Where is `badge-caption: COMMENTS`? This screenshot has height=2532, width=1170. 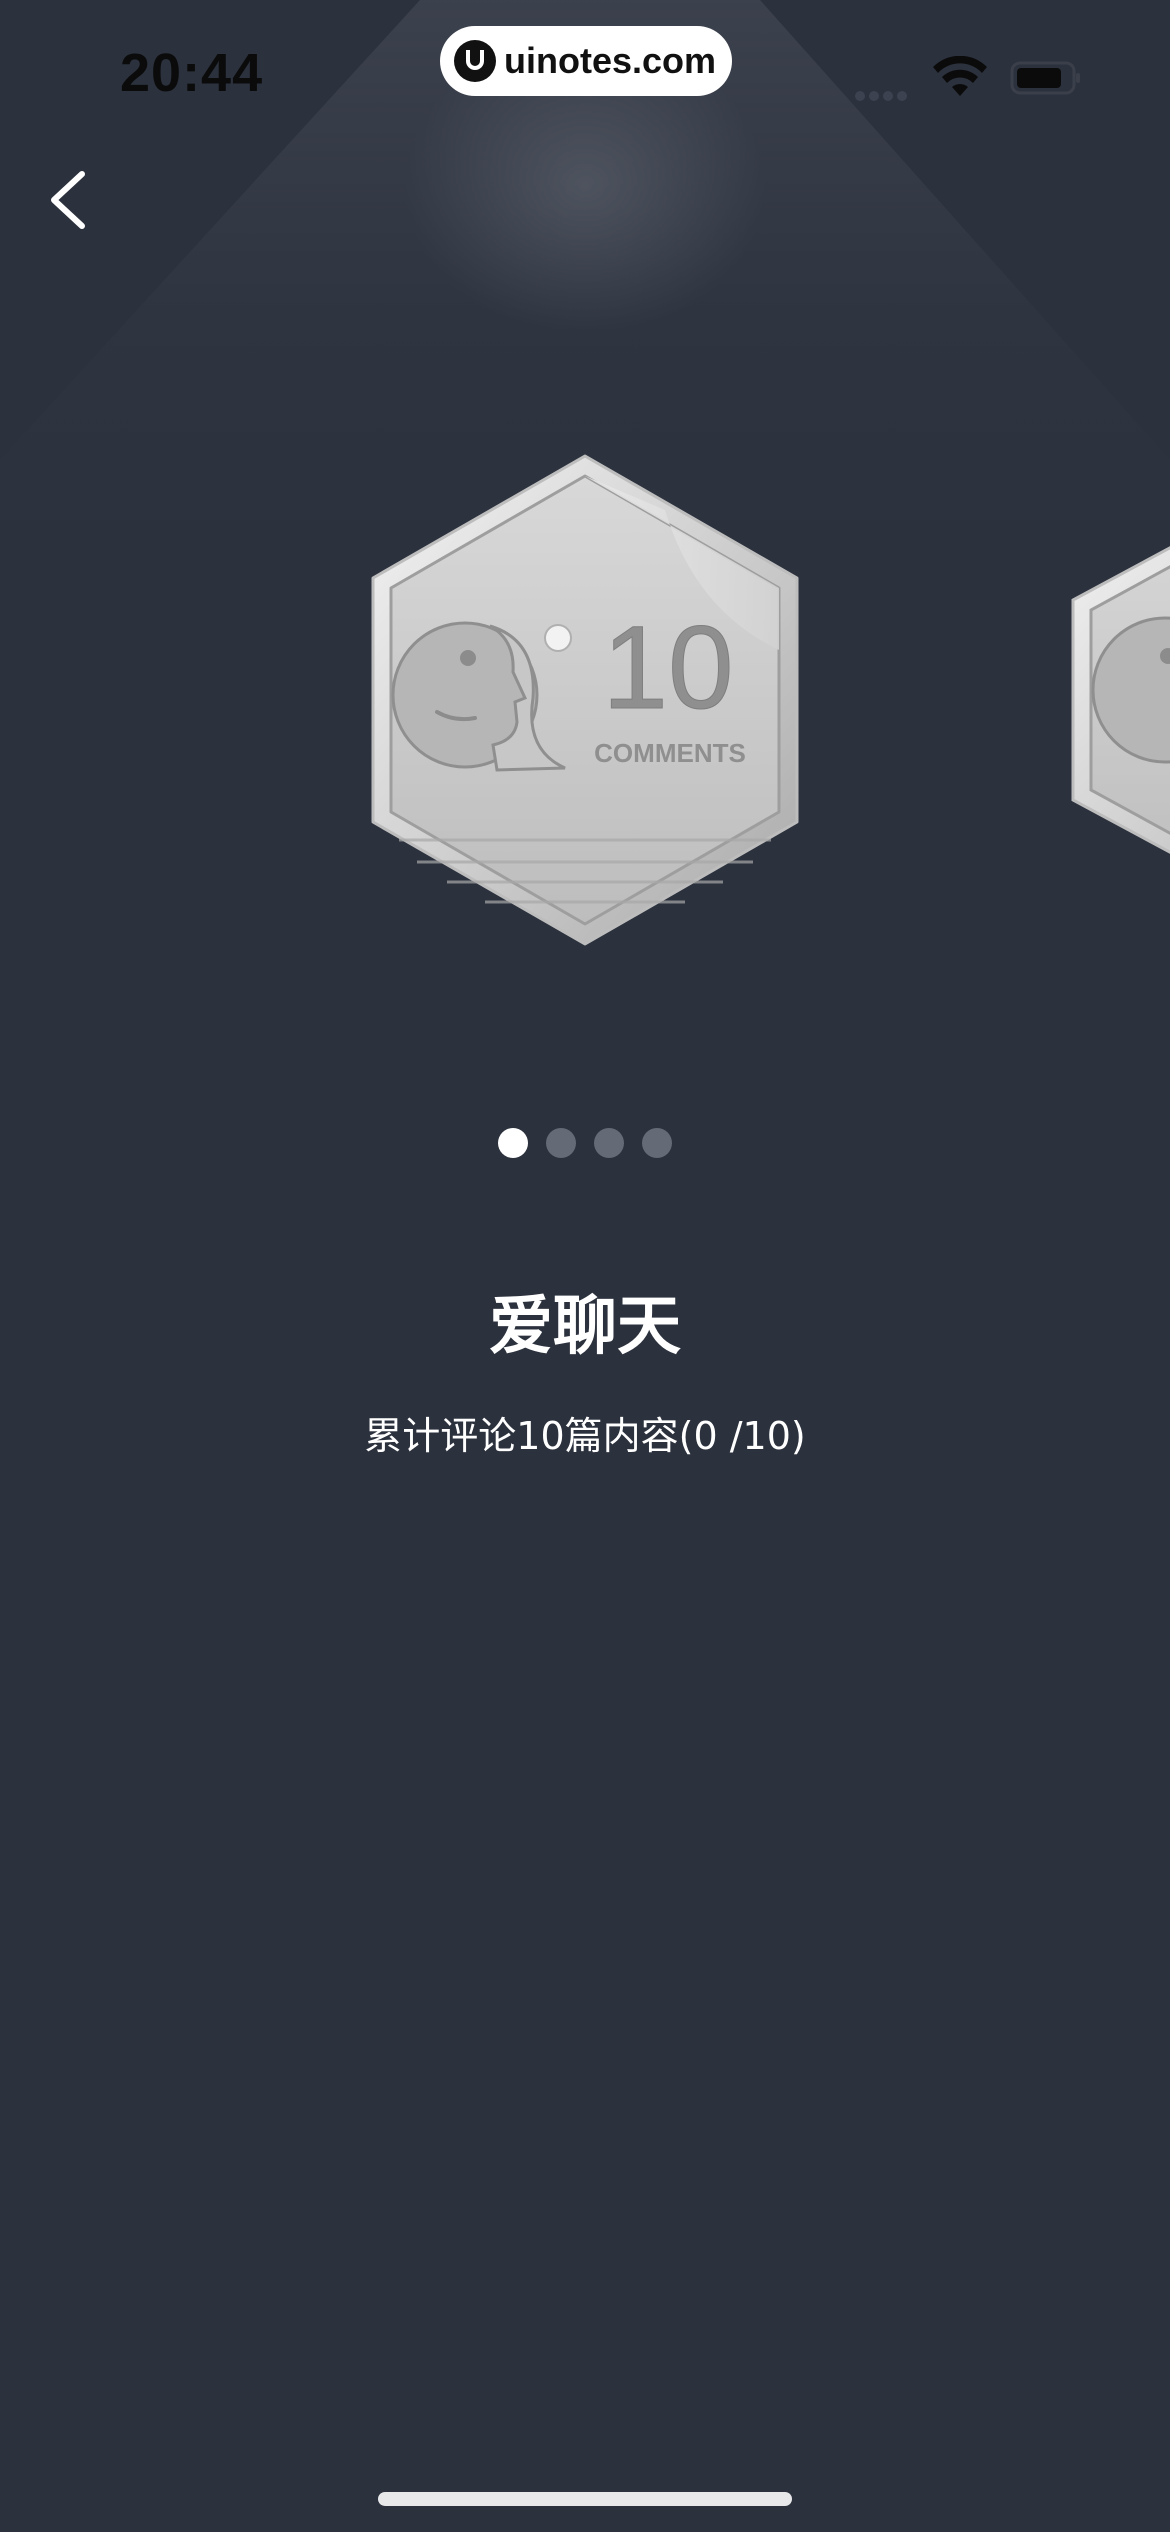
badge-caption: COMMENTS is located at coordinates (670, 753).